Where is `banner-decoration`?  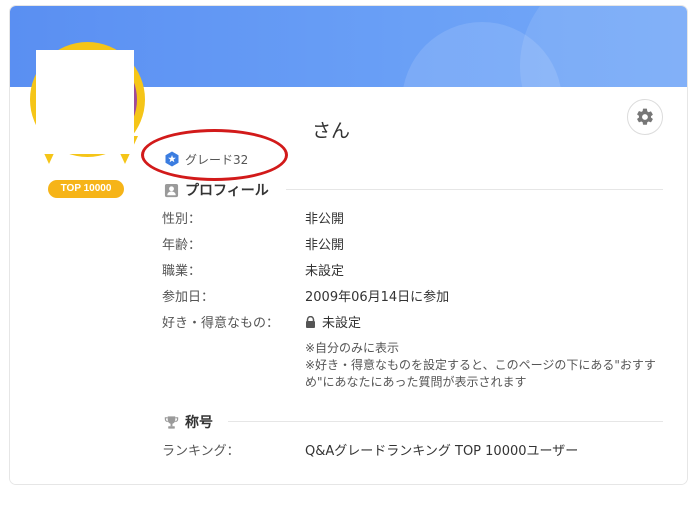
banner-decoration is located at coordinates (603, 46).